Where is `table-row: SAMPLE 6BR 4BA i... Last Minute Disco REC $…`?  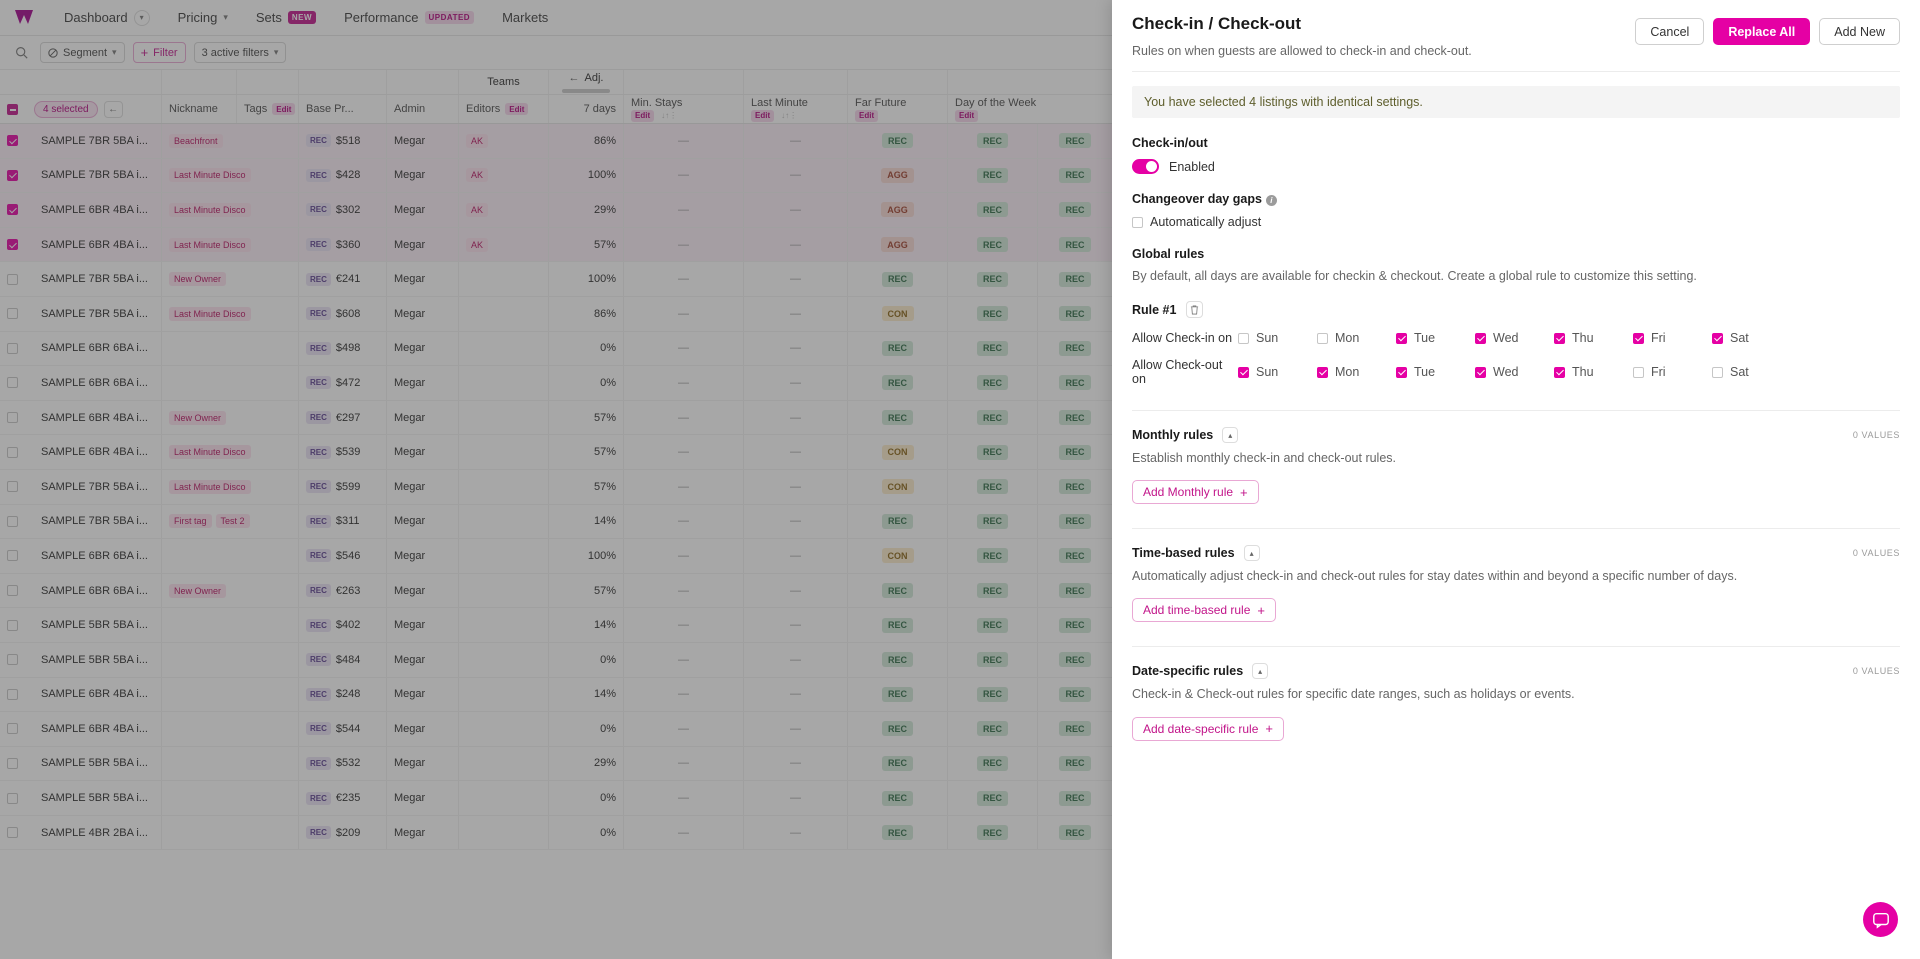 table-row: SAMPLE 6BR 4BA i... Last Minute Disco REC $… is located at coordinates (556, 210).